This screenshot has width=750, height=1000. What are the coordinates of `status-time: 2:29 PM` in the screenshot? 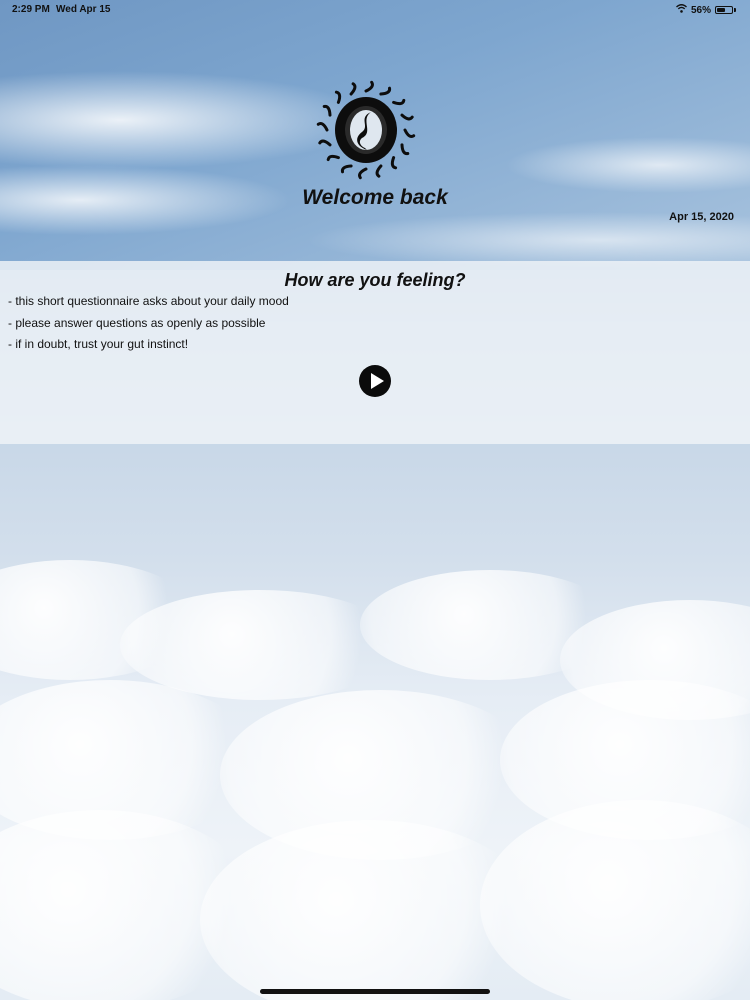 It's located at (31, 9).